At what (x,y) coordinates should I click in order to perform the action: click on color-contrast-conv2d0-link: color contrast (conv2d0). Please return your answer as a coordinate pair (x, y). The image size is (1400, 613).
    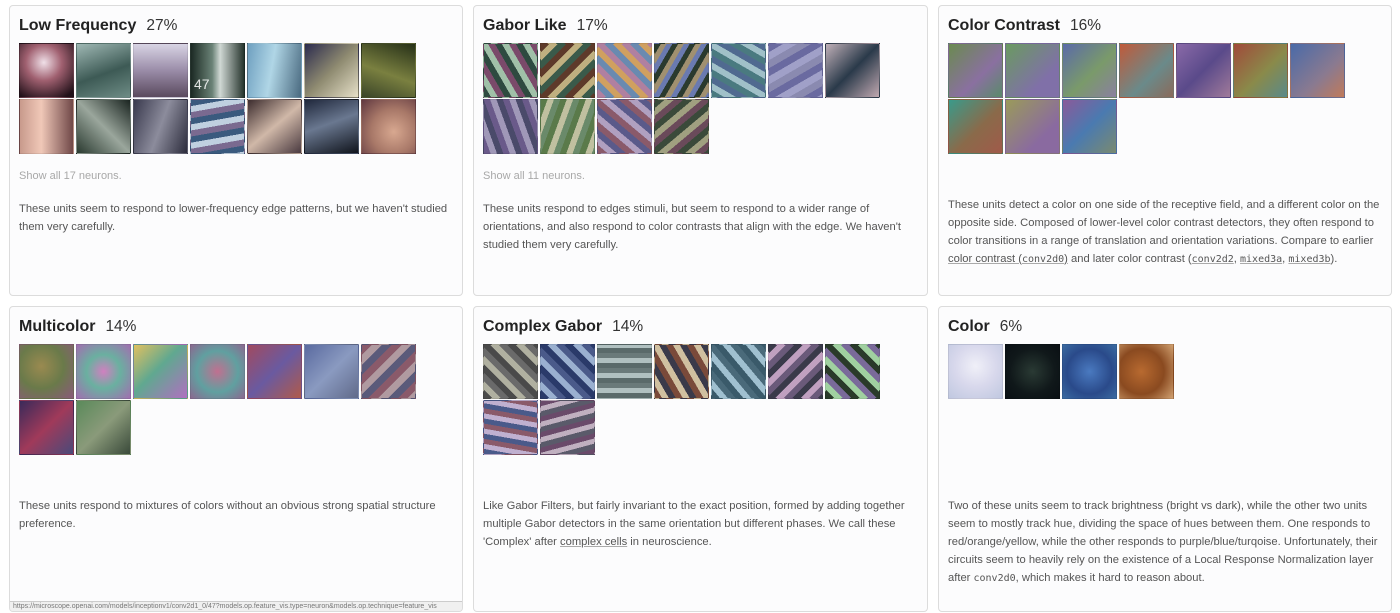
    Looking at the image, I should click on (1008, 259).